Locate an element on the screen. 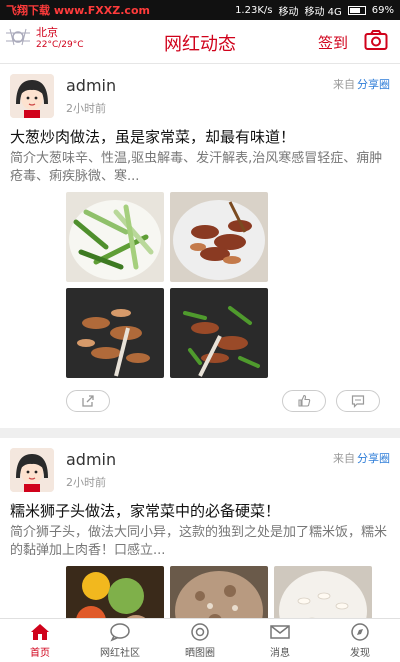 The image size is (400, 662). signin-button: 签到 is located at coordinates (333, 42).